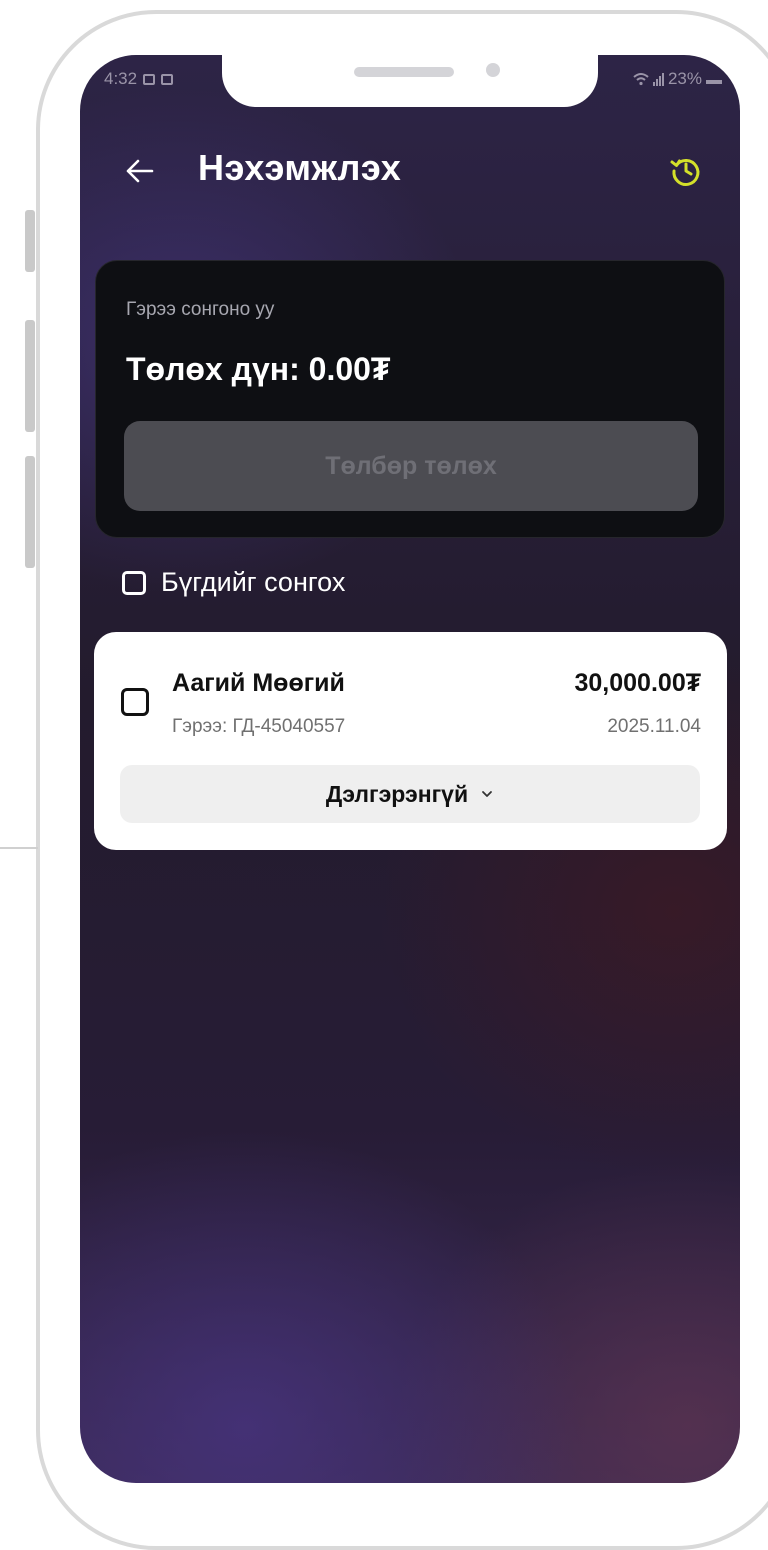  Describe the element at coordinates (658, 79) in the screenshot. I see `signal-icon` at that location.